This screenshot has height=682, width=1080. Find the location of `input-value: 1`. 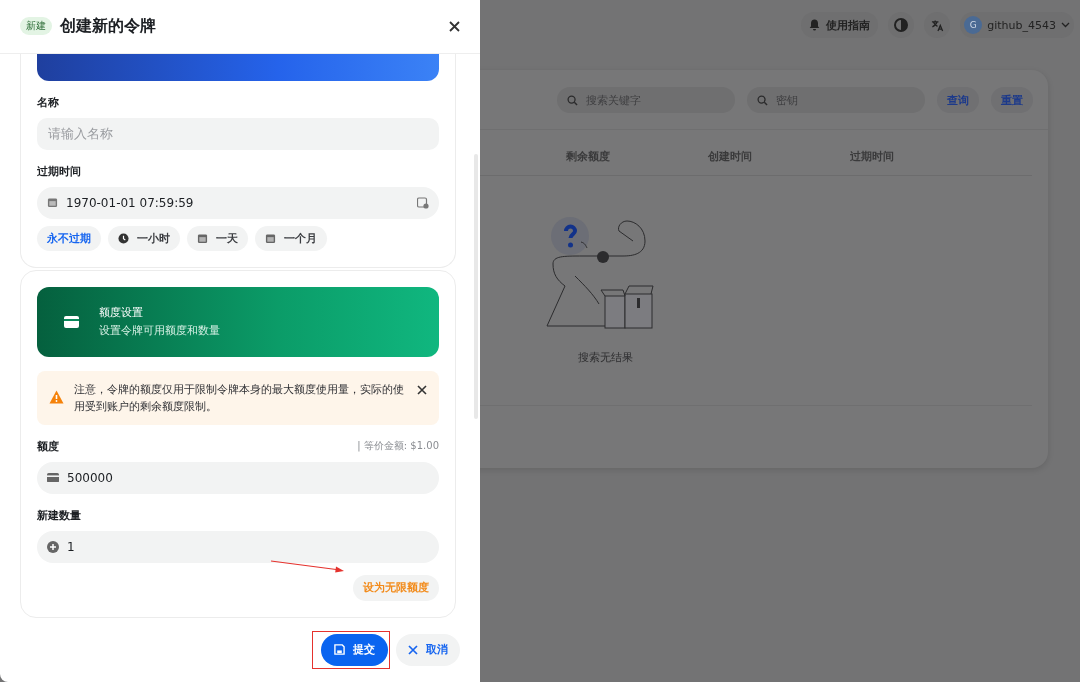

input-value: 1 is located at coordinates (71, 546).